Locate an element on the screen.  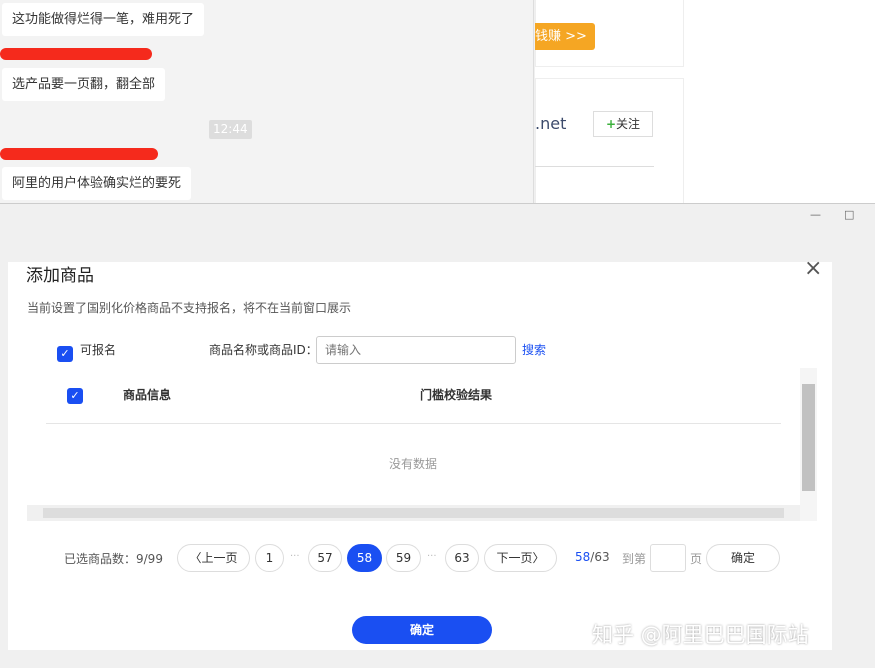
prev-page-button: 〈上一页 is located at coordinates (213, 558).